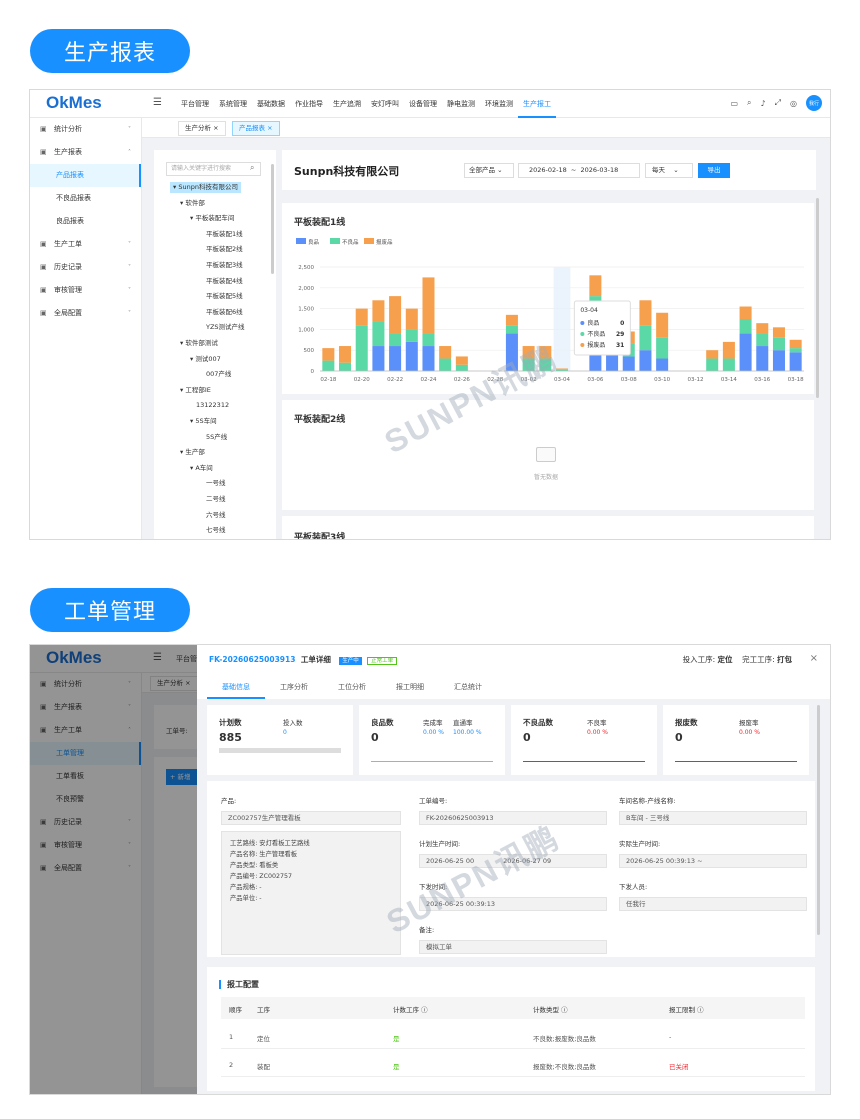 The image size is (860, 1119). Describe the element at coordinates (537, 104) in the screenshot. I see `nav-item-9: 生产报工` at that location.